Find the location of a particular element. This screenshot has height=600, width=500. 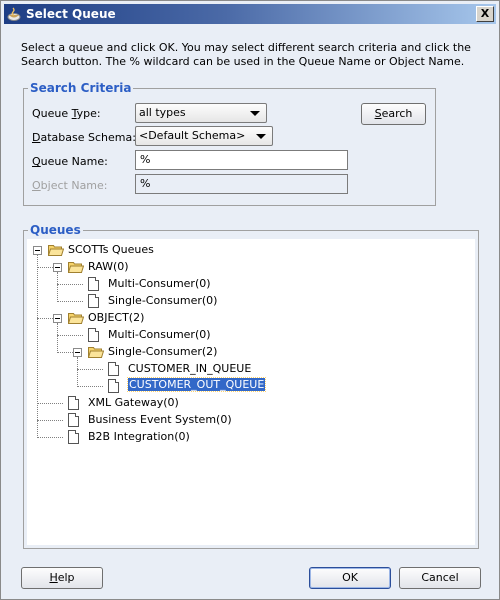

search-button: Search is located at coordinates (393, 114).